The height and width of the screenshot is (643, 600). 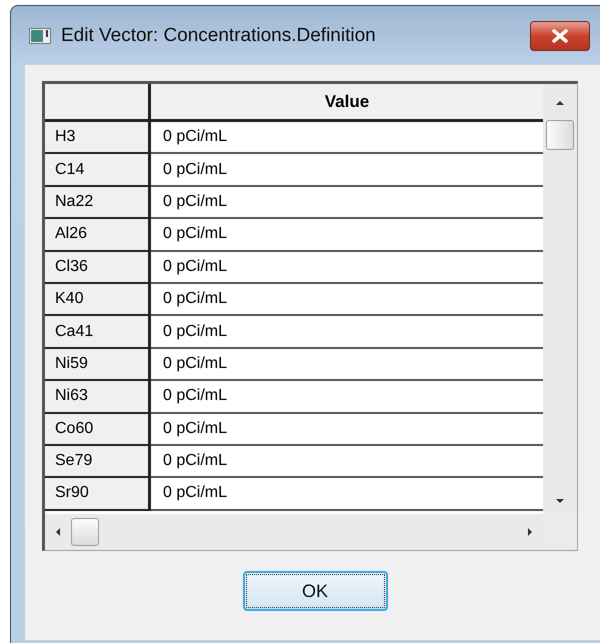 I want to click on row-header: Sr90, so click(x=98, y=494).